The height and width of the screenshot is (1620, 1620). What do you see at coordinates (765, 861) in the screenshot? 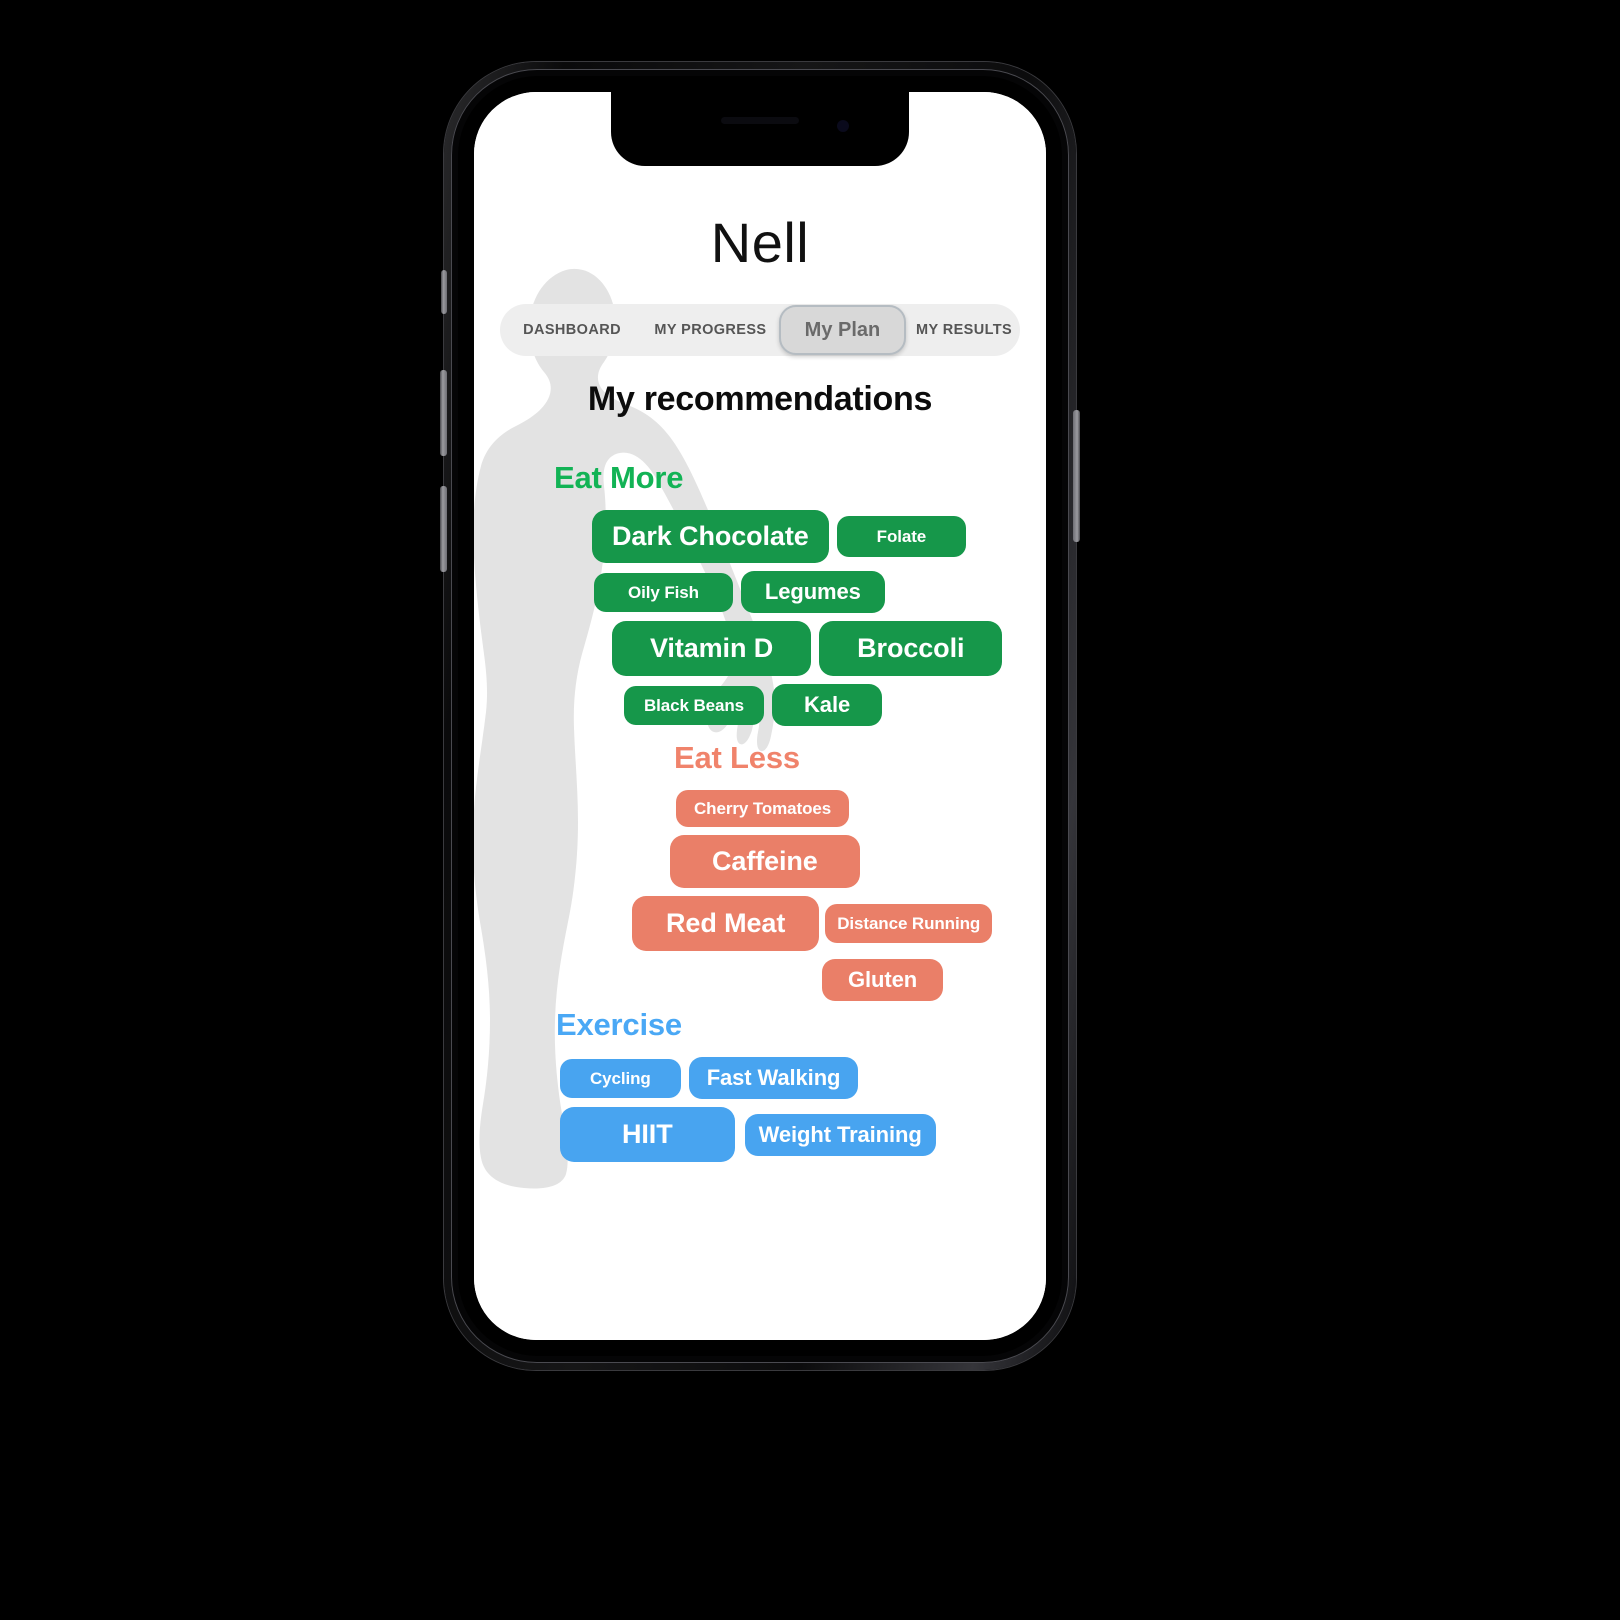
I see `pill-caffeine: Caffeine` at bounding box center [765, 861].